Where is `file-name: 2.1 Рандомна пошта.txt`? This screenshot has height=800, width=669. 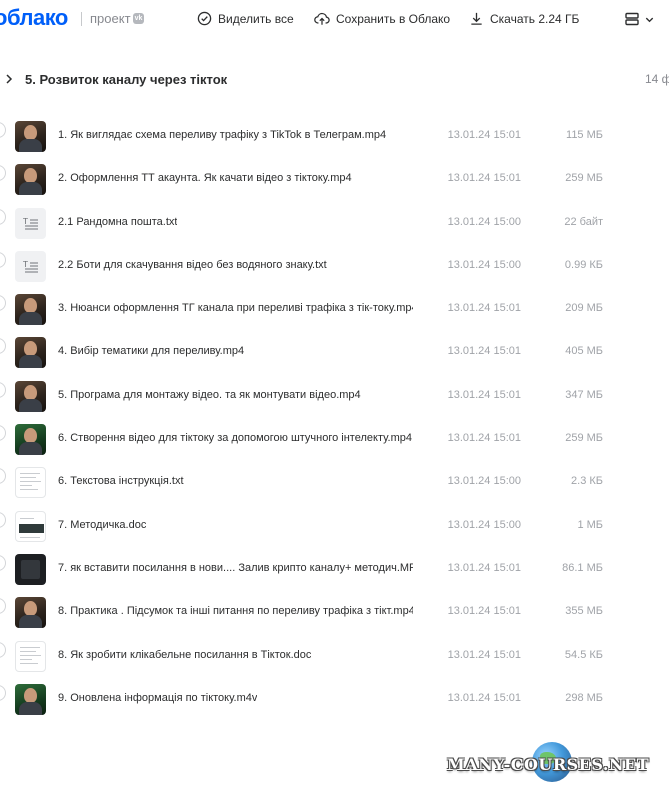 file-name: 2.1 Рандомна пошта.txt is located at coordinates (117, 222).